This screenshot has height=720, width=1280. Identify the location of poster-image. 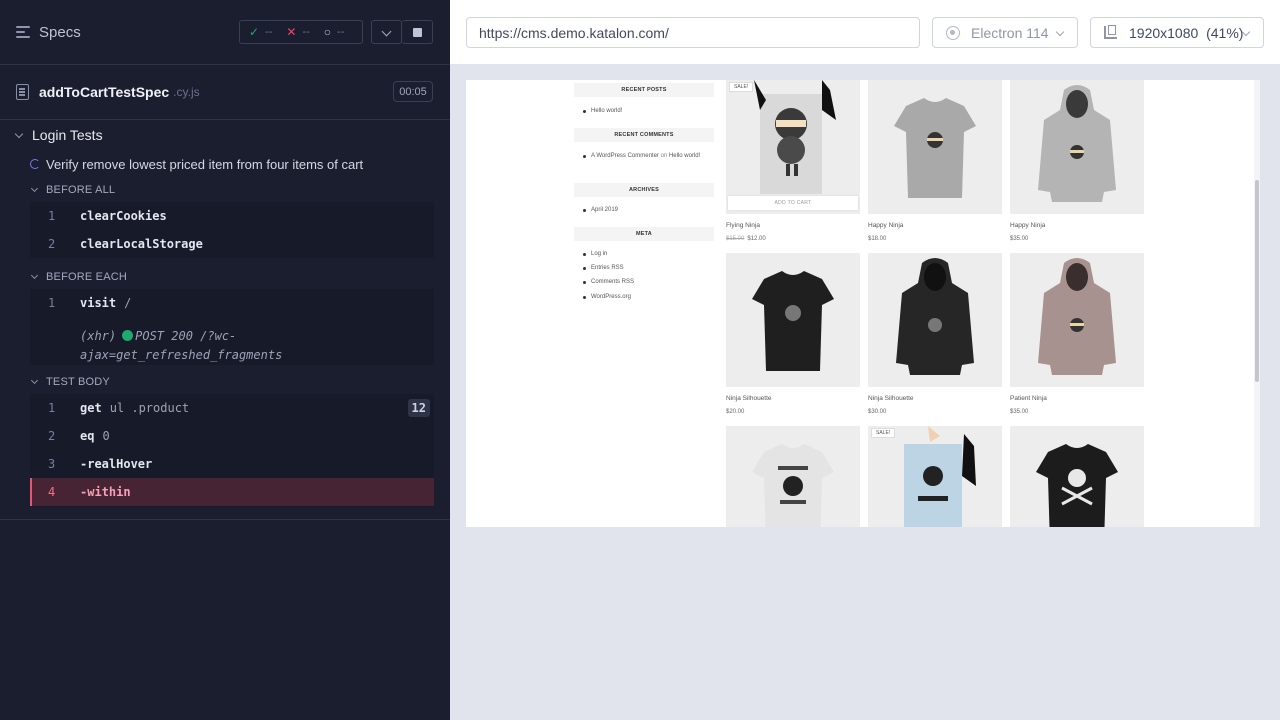
(795, 137).